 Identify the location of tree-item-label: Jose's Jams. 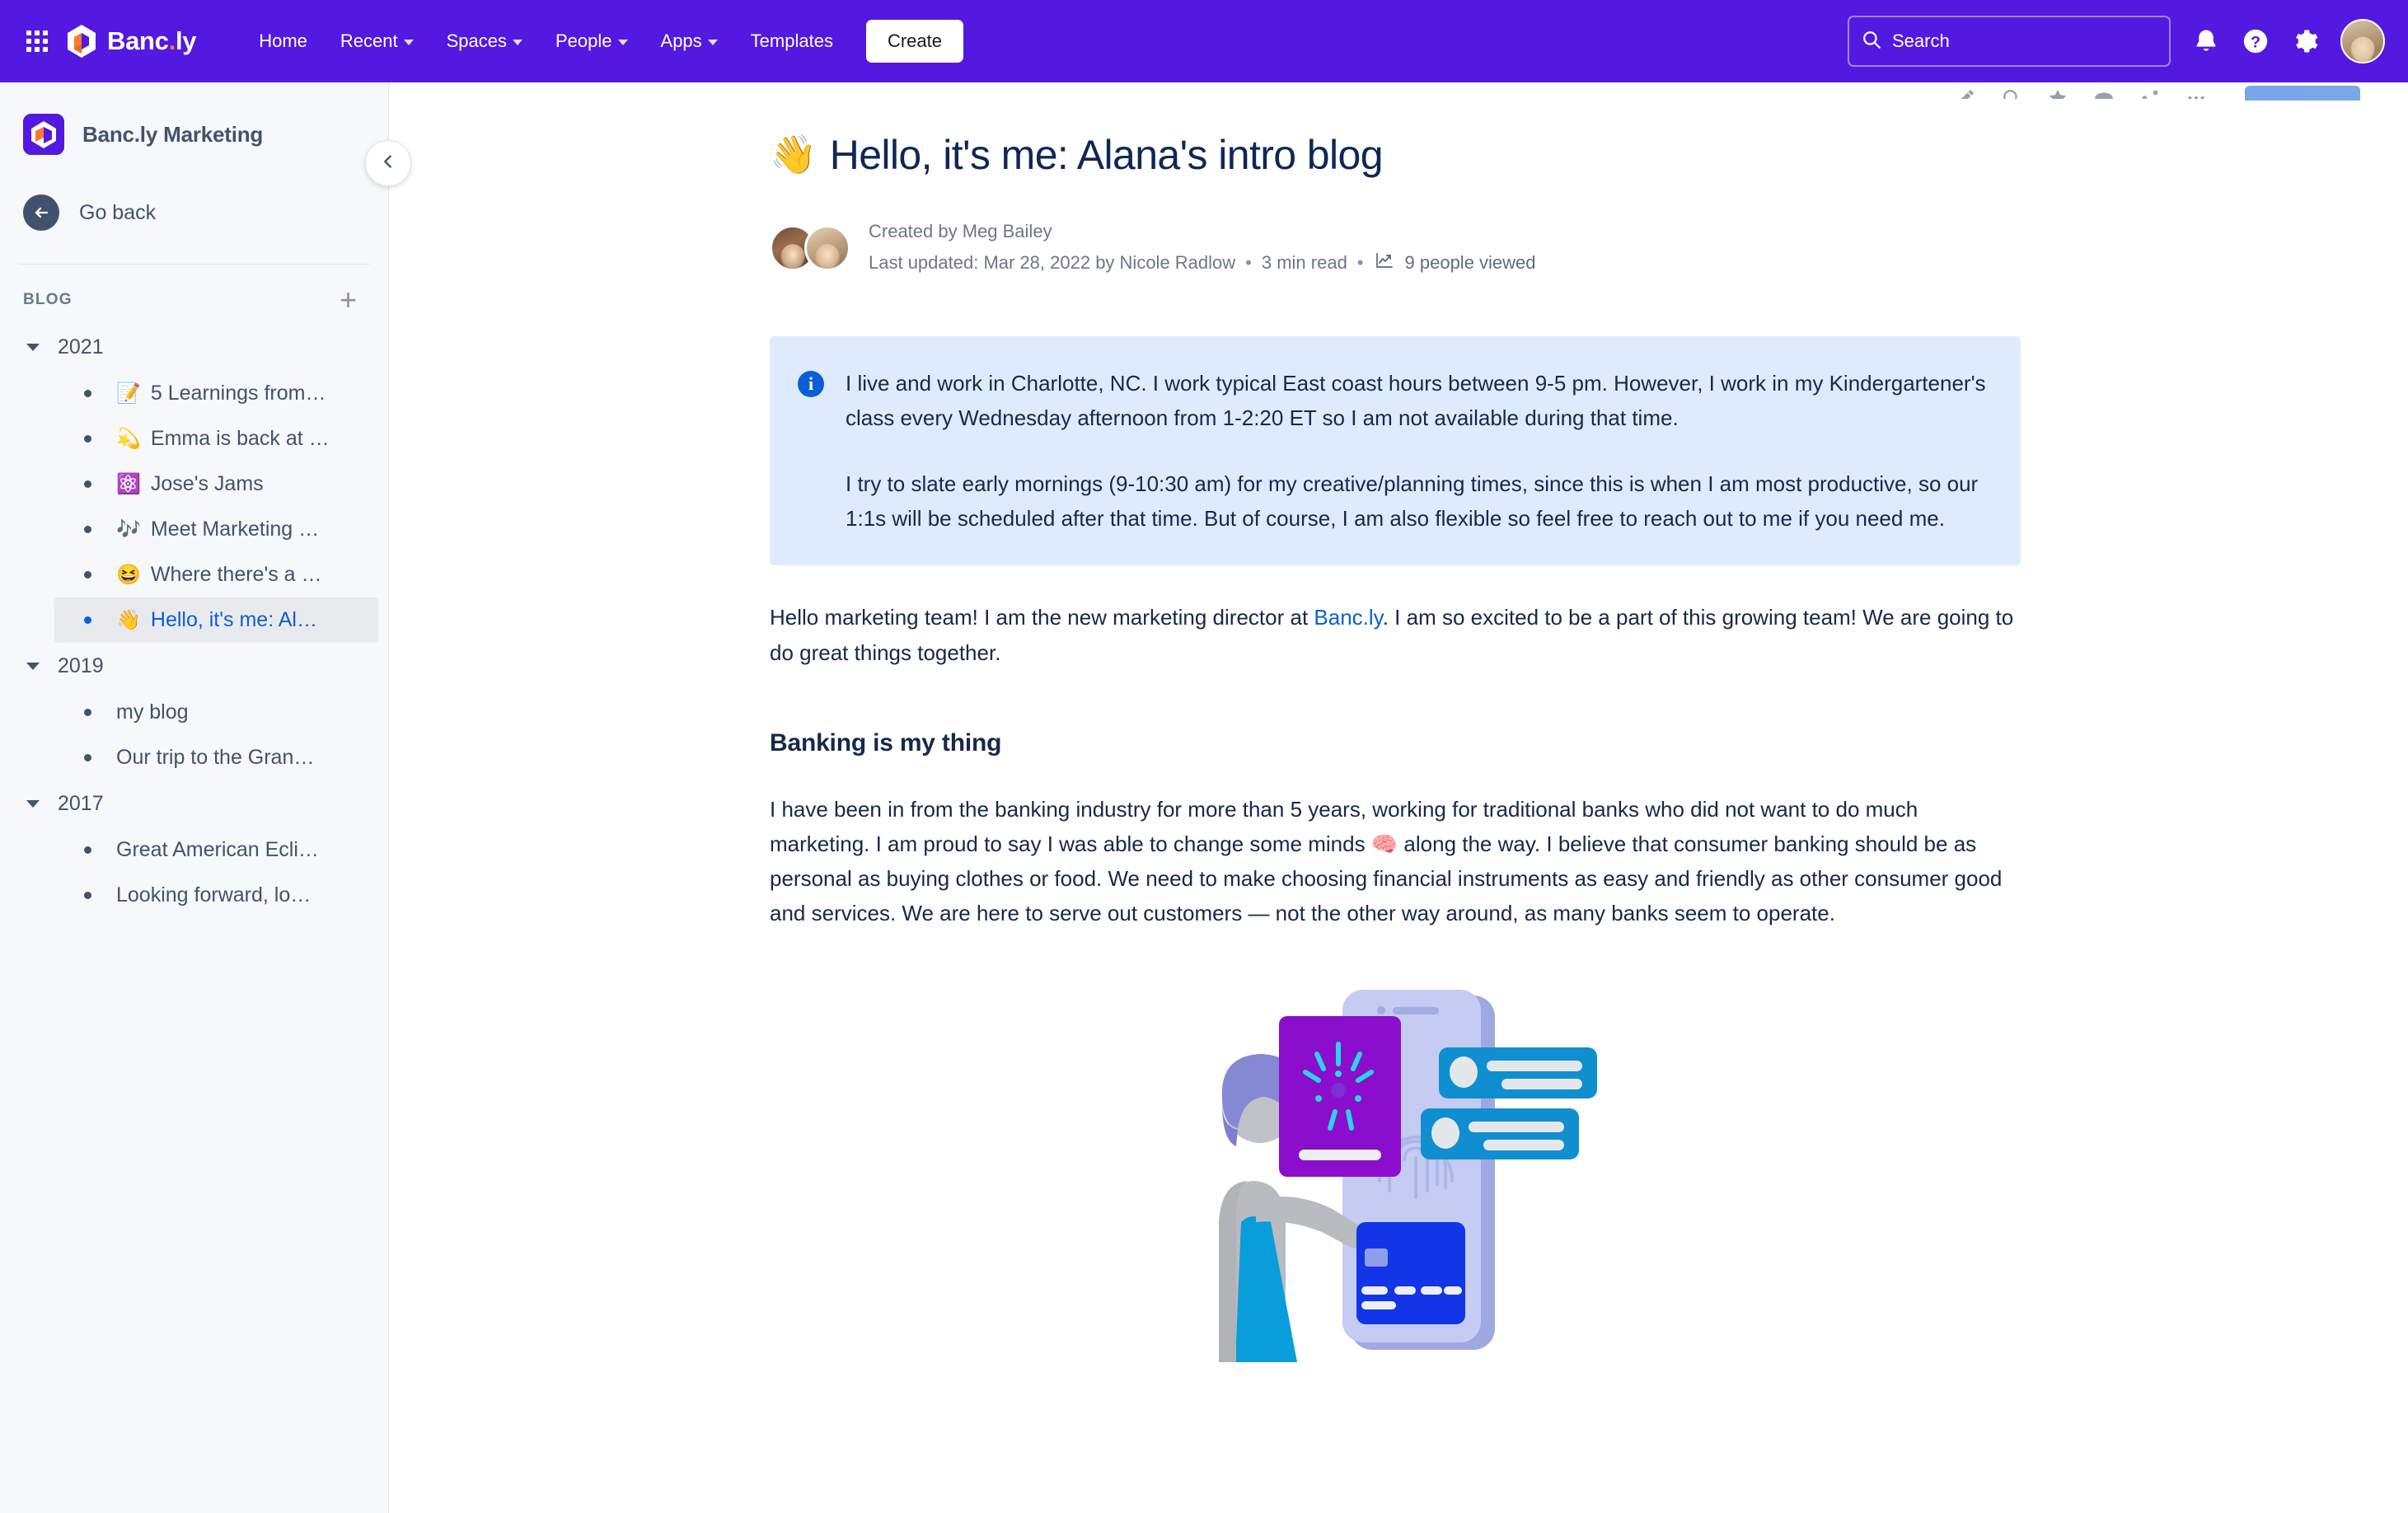
(207, 484).